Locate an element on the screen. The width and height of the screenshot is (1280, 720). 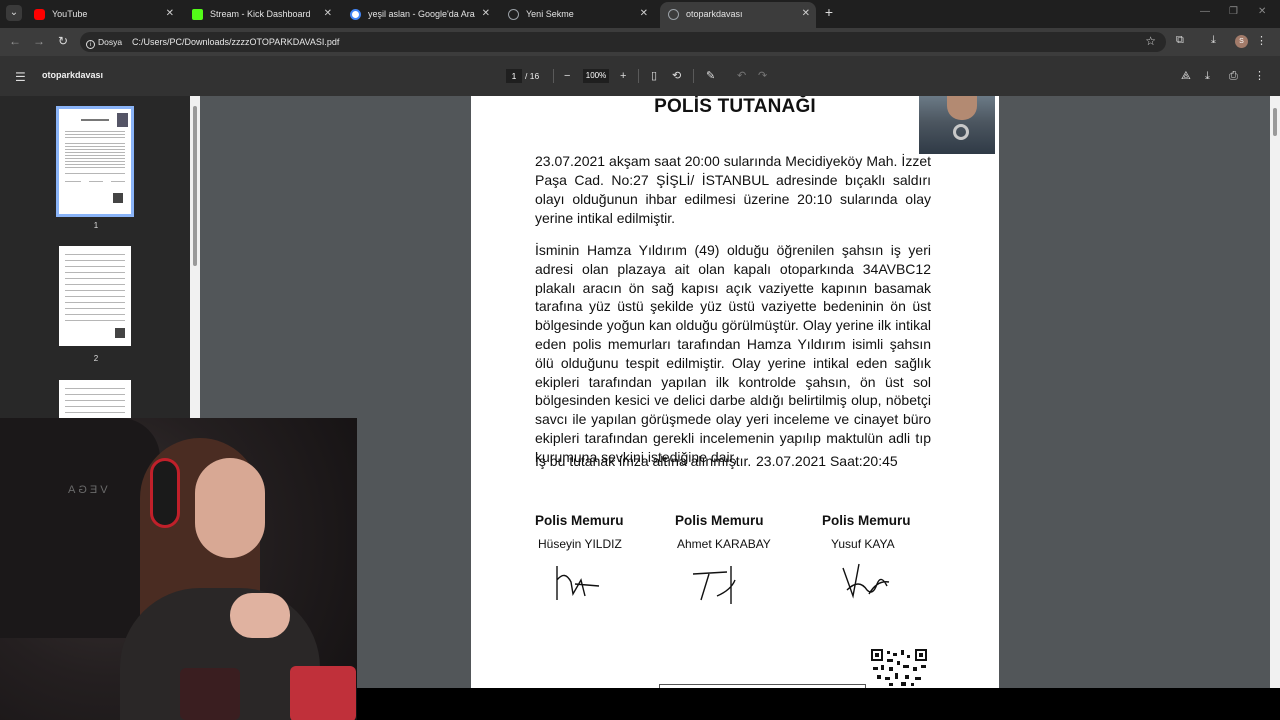
info-icon: i is located at coordinates (90, 44).